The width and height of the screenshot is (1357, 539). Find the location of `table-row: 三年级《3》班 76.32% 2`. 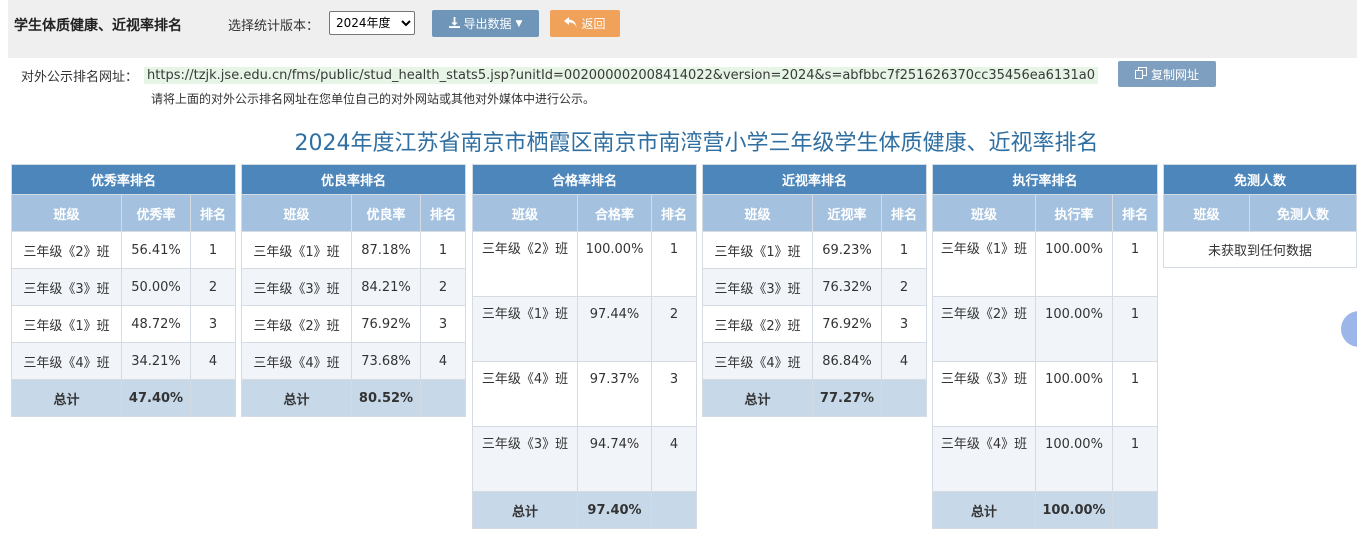

table-row: 三年级《3》班 76.32% 2 is located at coordinates (814, 287).